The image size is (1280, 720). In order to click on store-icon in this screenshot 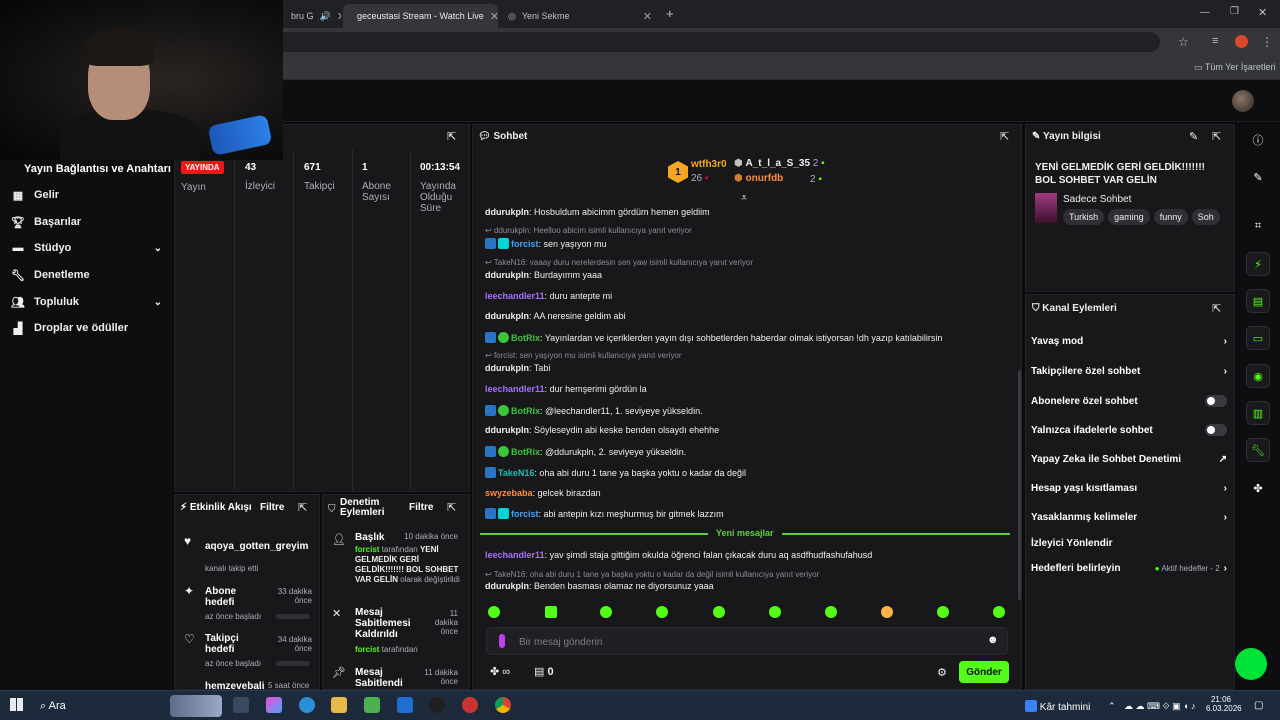, I will do `click(372, 705)`.